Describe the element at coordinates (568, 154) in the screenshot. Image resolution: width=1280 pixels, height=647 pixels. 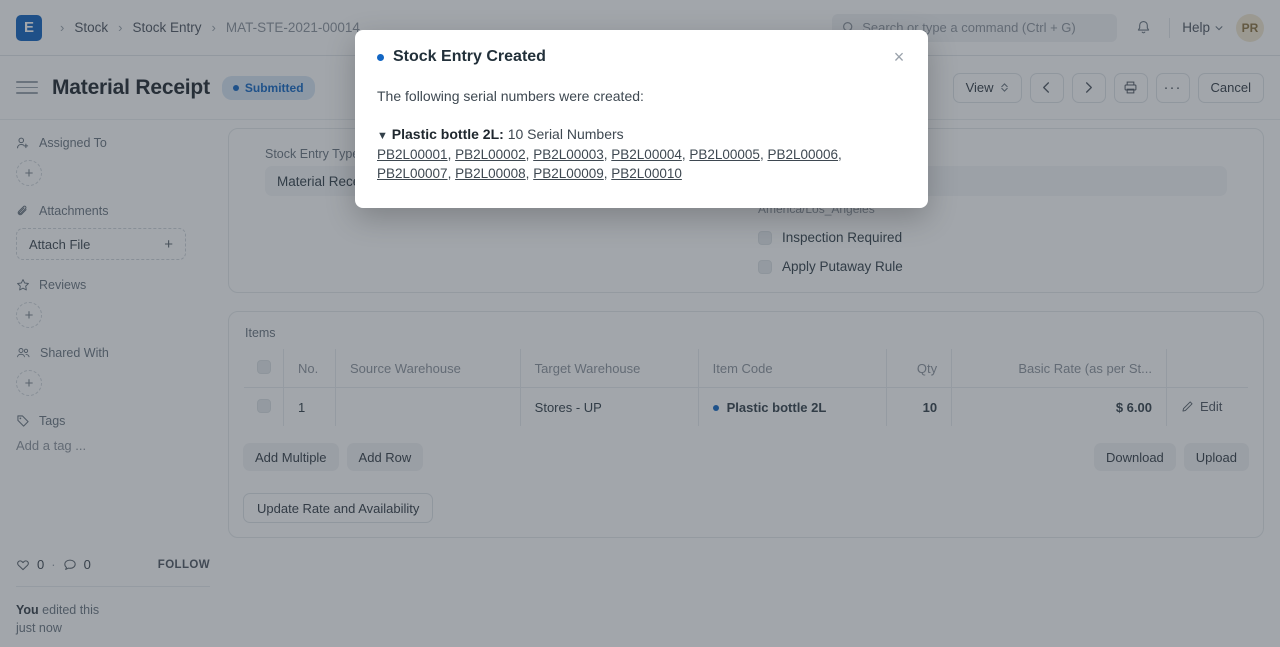
I see `serial-number-link: PB2L00003` at that location.